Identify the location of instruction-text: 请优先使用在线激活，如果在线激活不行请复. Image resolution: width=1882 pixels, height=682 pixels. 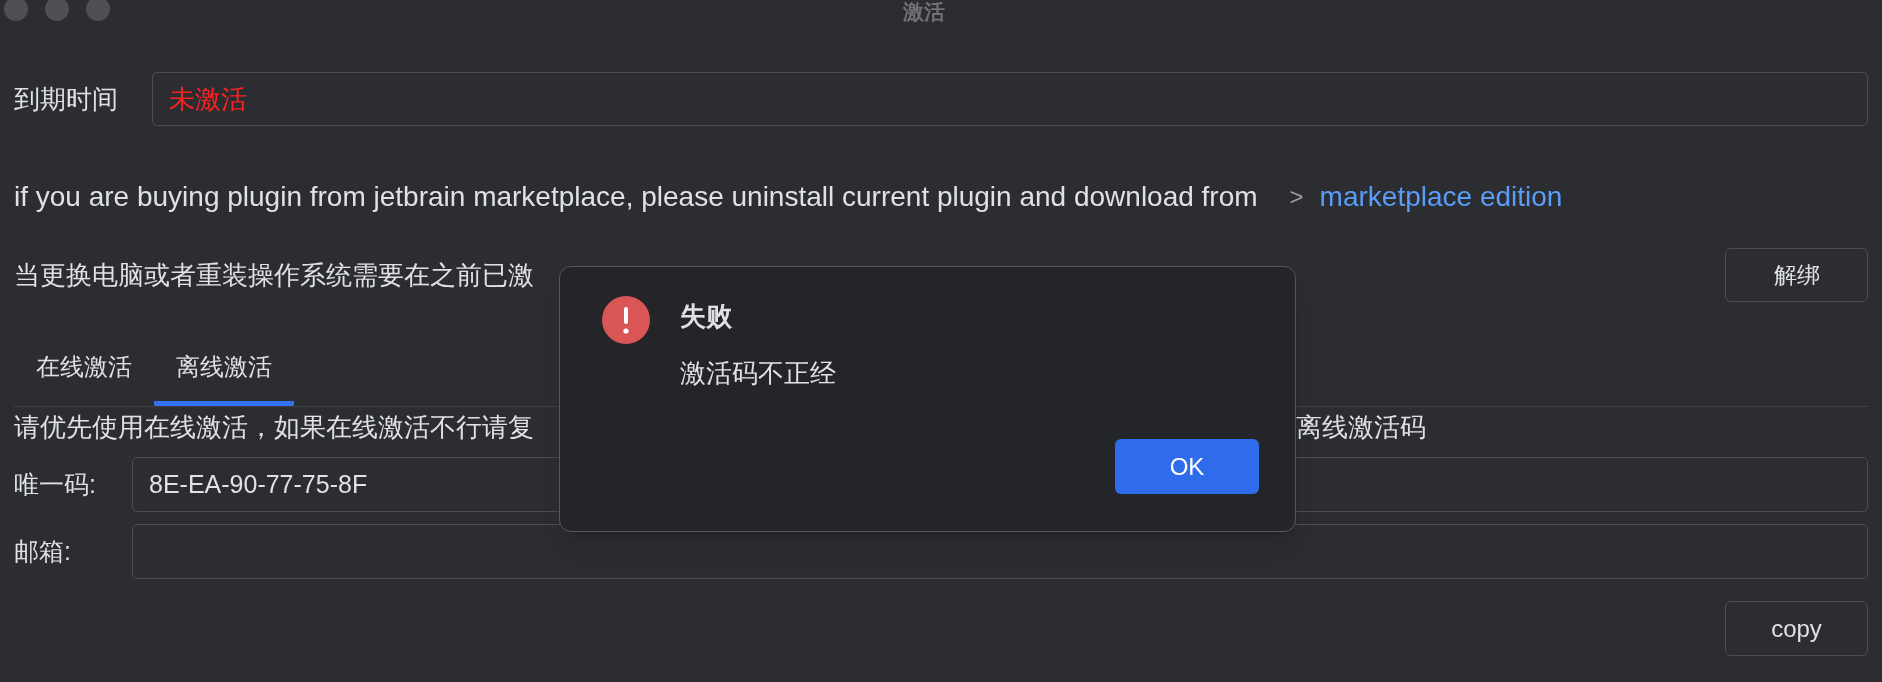
(274, 426).